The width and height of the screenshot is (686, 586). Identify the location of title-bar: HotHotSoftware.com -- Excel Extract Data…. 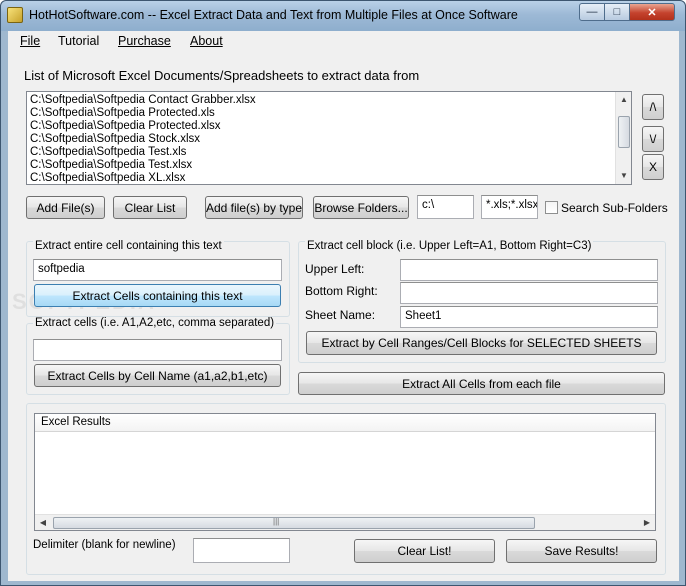
(343, 16).